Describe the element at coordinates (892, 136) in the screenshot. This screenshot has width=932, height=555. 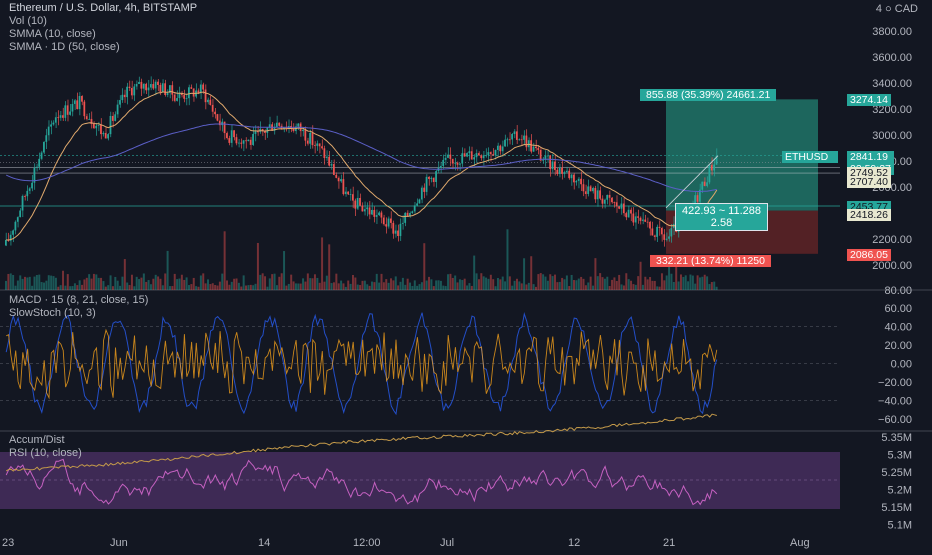
I see `price-axis-label: 3000.00` at that location.